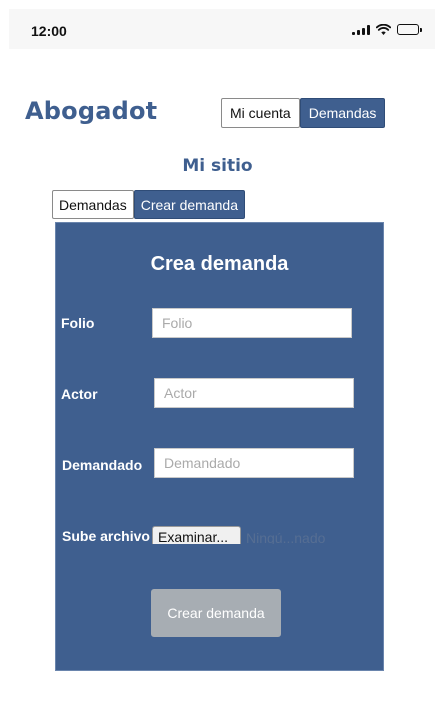 The width and height of the screenshot is (435, 708). I want to click on top-nav: Mi cuenta Demandas, so click(303, 113).